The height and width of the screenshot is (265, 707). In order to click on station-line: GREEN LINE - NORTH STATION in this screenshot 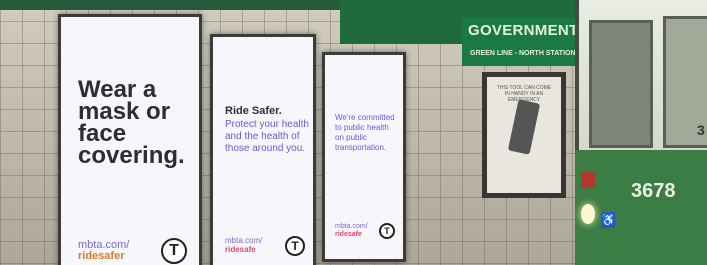, I will do `click(523, 53)`.